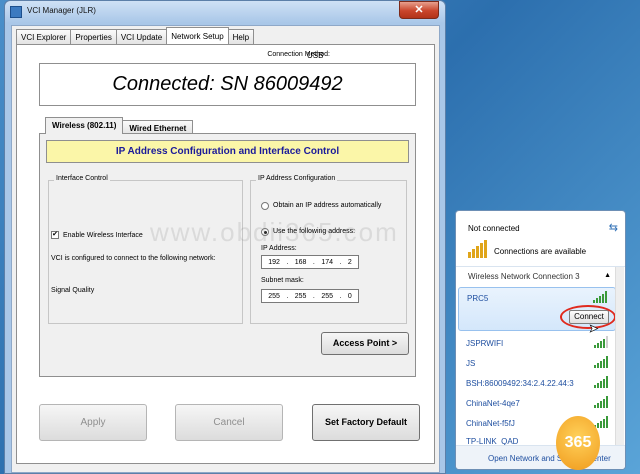 This screenshot has width=640, height=474. What do you see at coordinates (520, 383) in the screenshot?
I see `network-name: BSH:86009492:34:2.4.22.44:3` at bounding box center [520, 383].